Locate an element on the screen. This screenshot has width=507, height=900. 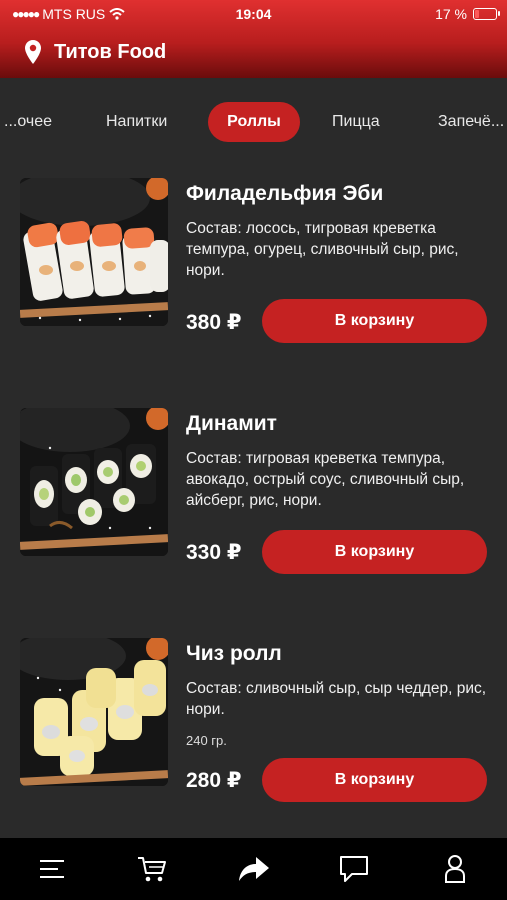
app-header: ●●●●● MTS RUS 19:04 17 % Титов Food is located at coordinates (253, 39).